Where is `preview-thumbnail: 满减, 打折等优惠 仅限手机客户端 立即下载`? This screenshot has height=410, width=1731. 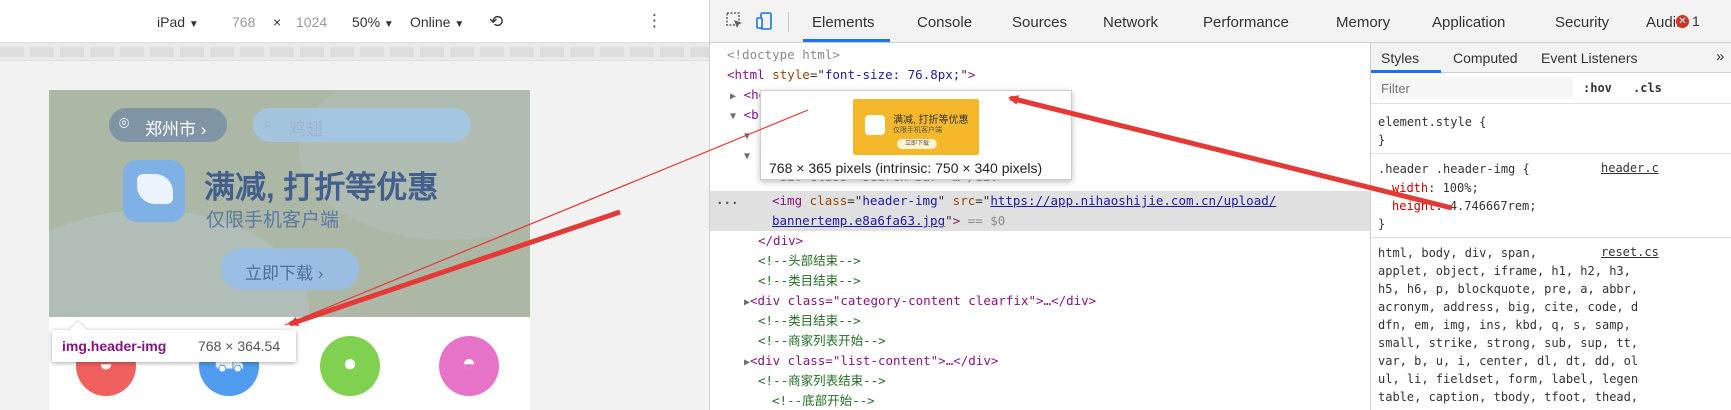 preview-thumbnail: 满减, 打折等优惠 仅限手机客户端 立即下载 is located at coordinates (916, 127).